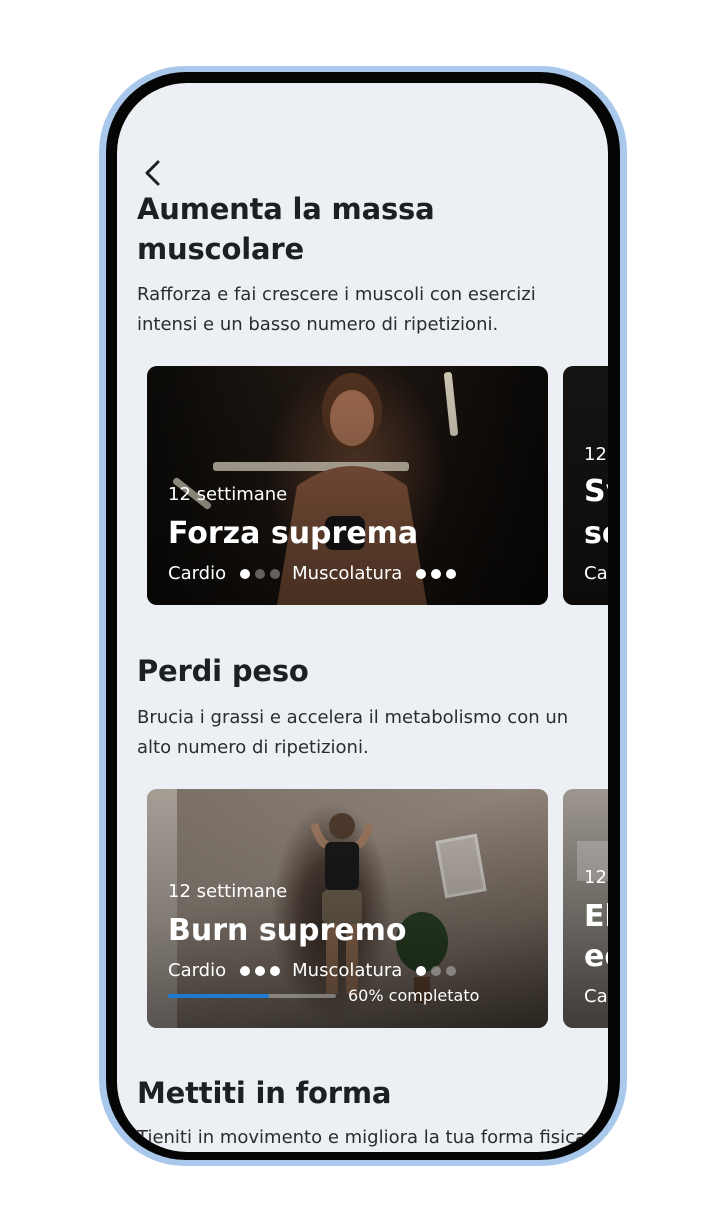 Image resolution: width=724 pixels, height=1230 pixels. What do you see at coordinates (293, 533) in the screenshot?
I see `card-title: Forza suprema` at bounding box center [293, 533].